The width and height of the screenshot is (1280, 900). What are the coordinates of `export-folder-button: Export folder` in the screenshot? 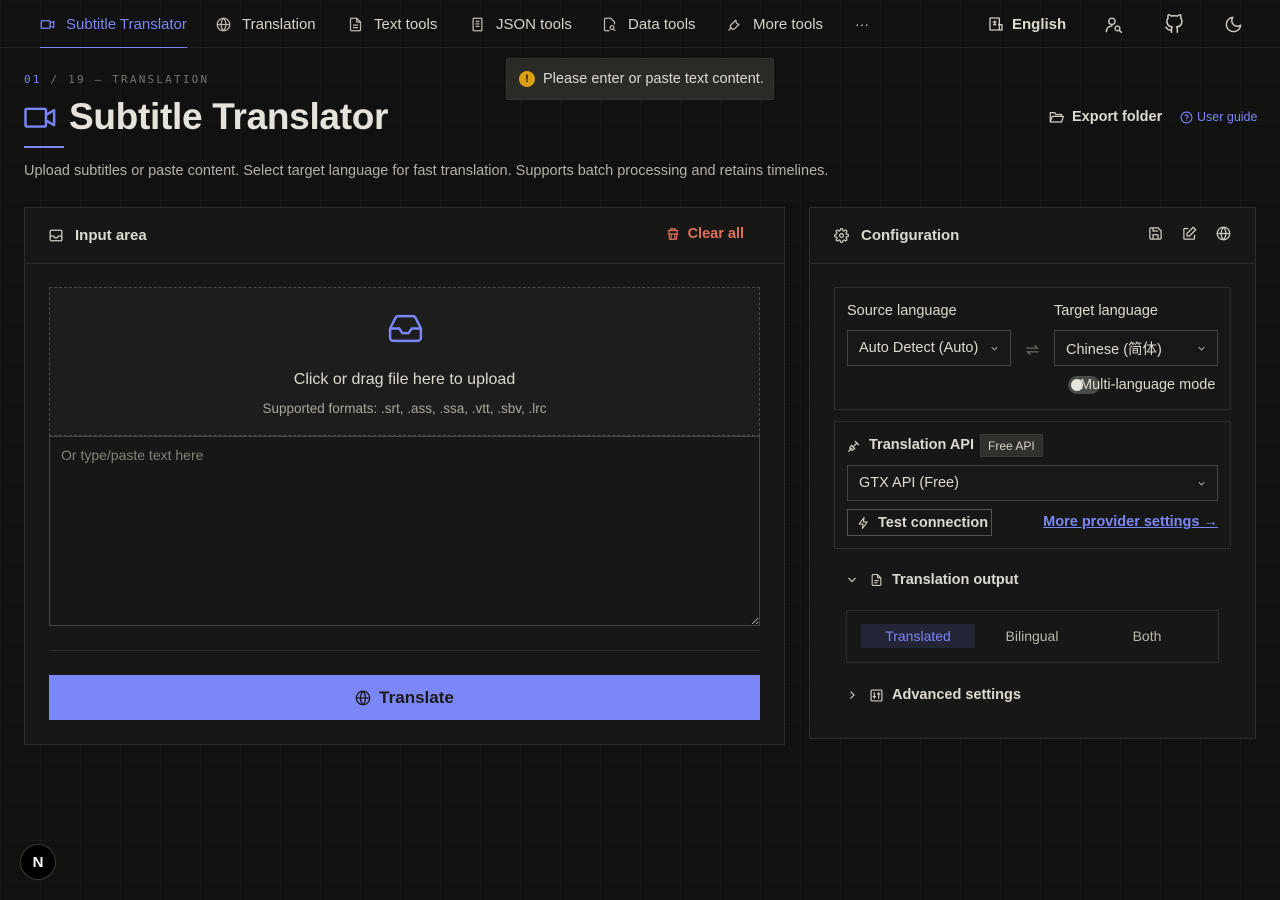 It's located at (1105, 117).